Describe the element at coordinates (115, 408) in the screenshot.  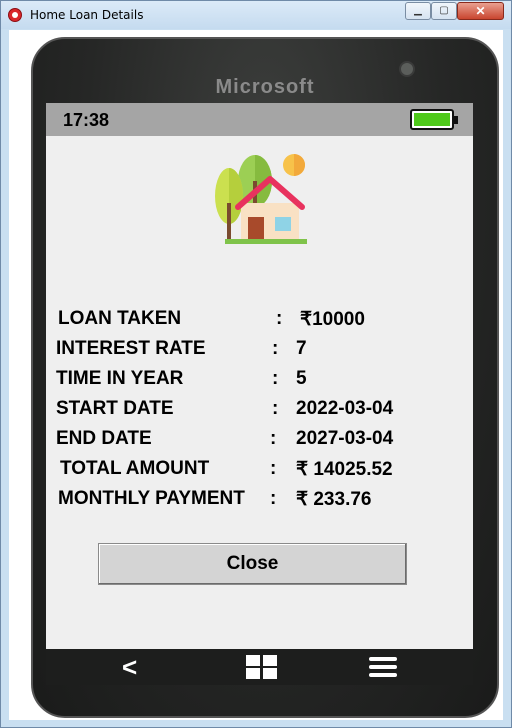
I see `detail-label: START DATE` at that location.